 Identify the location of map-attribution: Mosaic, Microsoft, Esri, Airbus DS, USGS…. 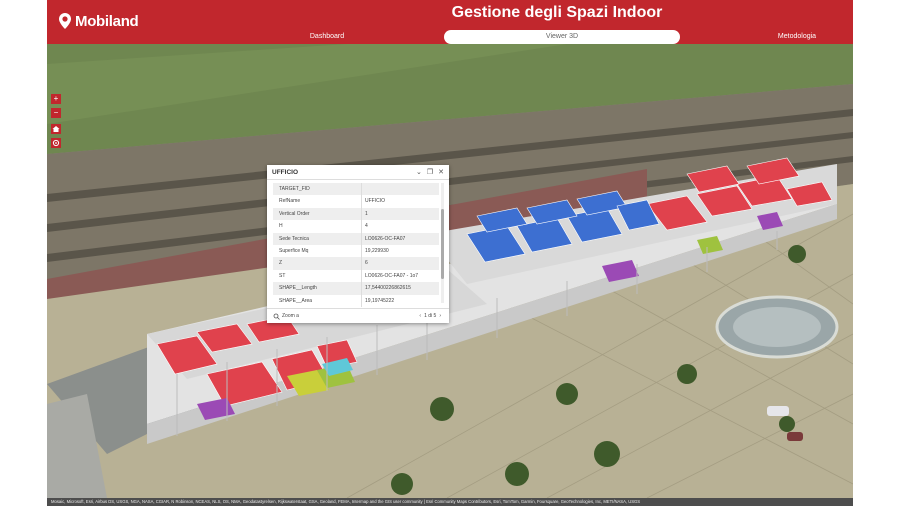
(450, 502).